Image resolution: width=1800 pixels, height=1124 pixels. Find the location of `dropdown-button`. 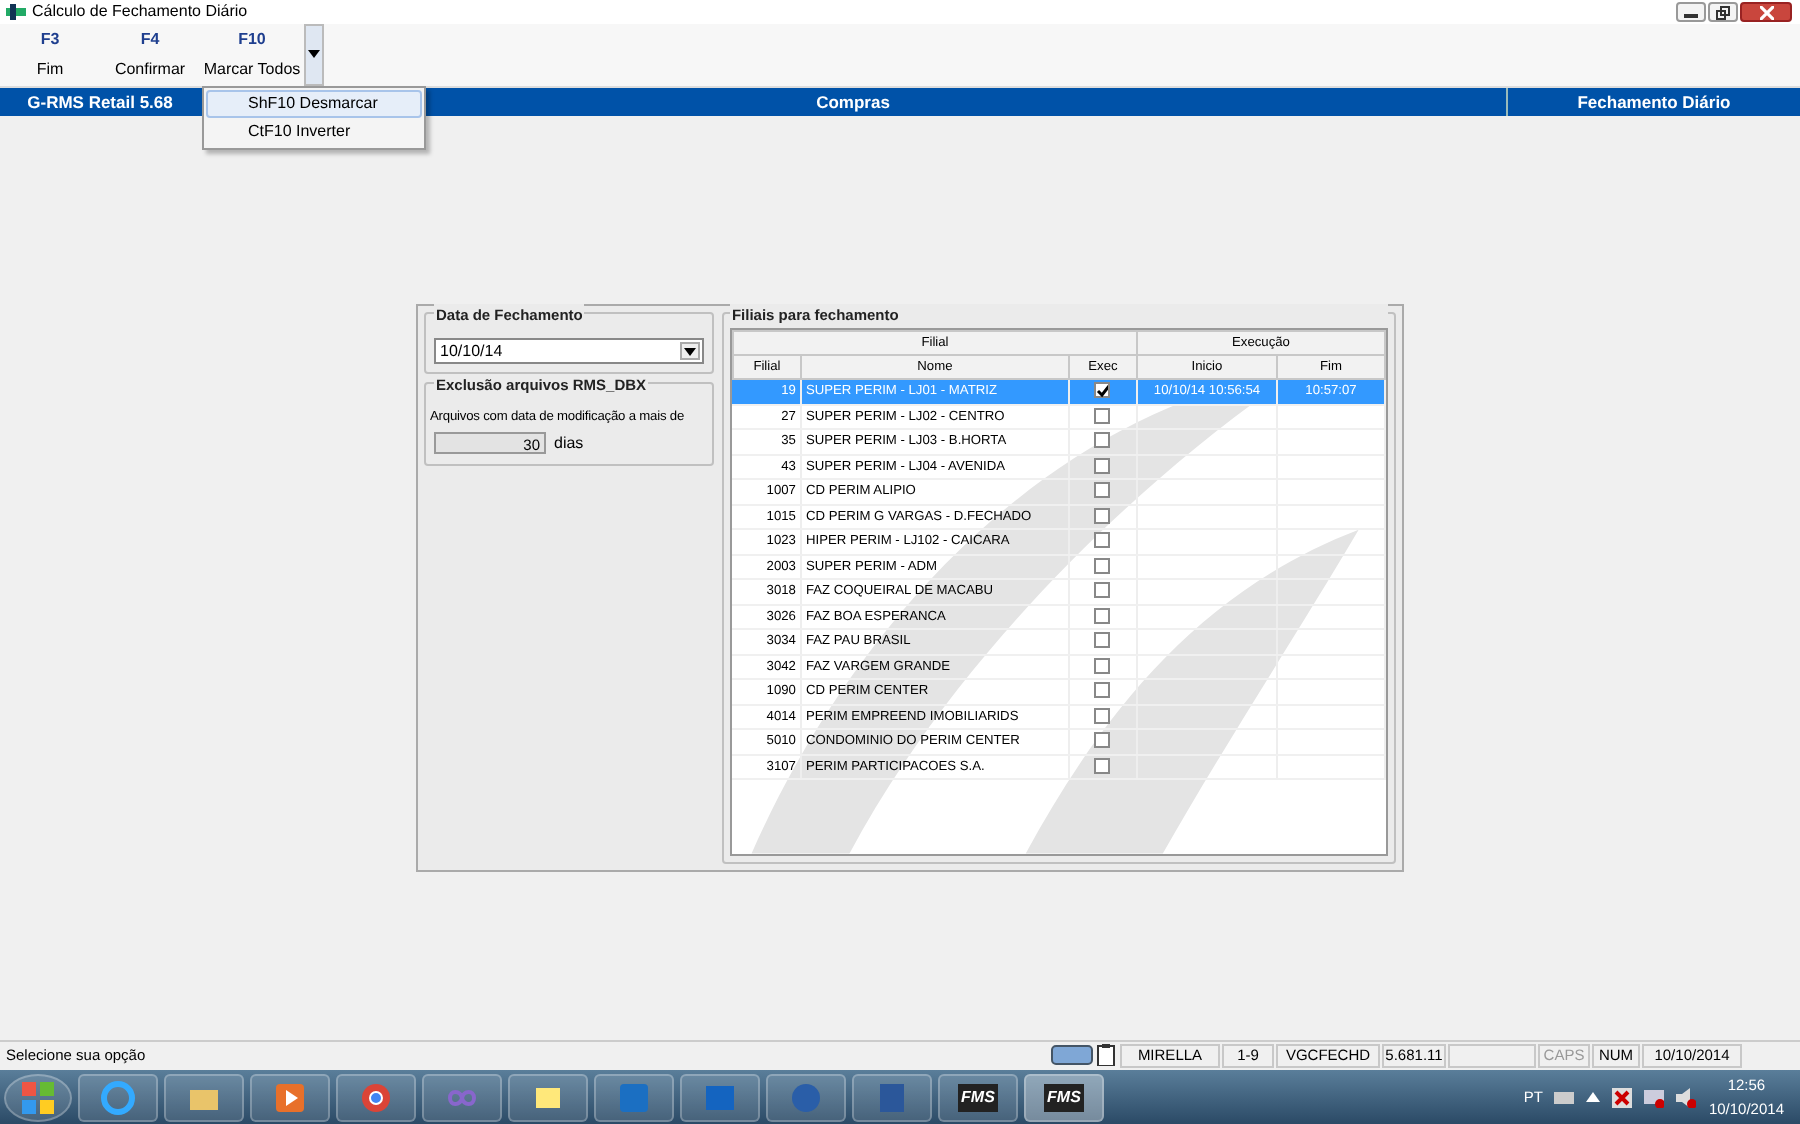

dropdown-button is located at coordinates (314, 55).